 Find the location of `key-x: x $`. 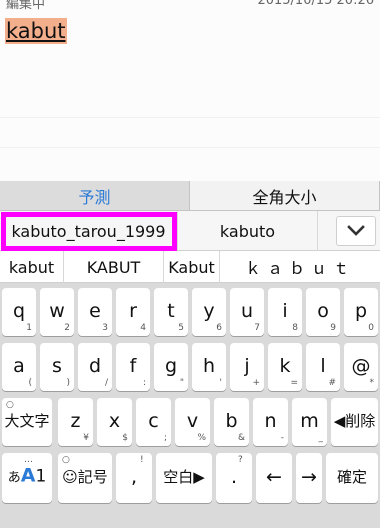

key-x: x $ is located at coordinates (114, 422).